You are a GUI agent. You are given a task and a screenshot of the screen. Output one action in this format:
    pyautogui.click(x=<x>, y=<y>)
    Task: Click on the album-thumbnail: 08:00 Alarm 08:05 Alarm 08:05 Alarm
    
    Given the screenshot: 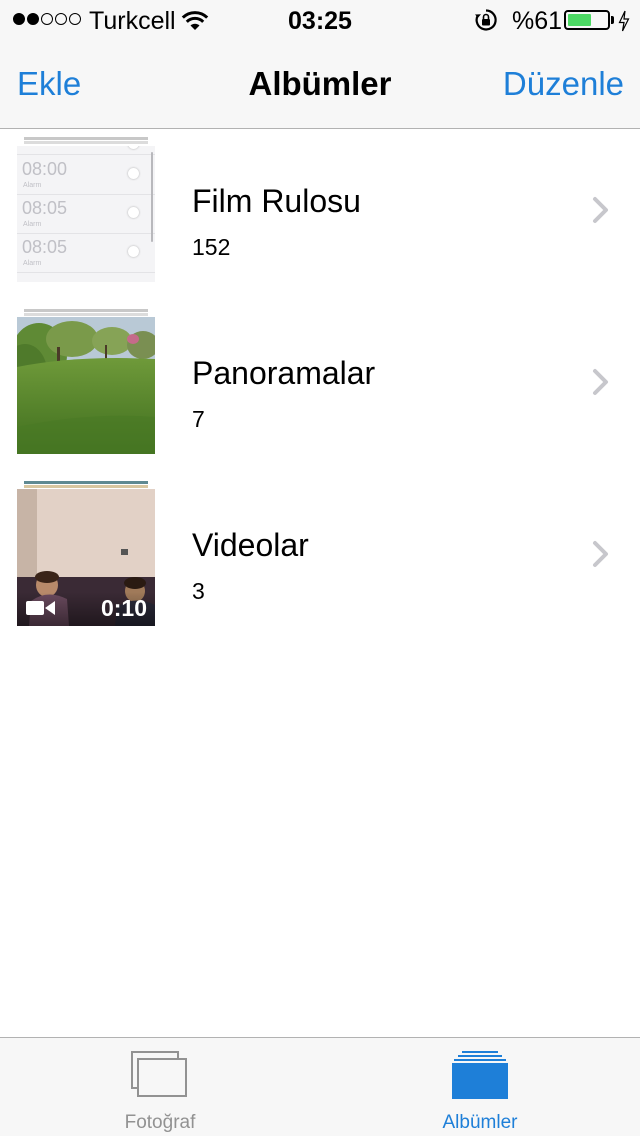 What is the action you would take?
    pyautogui.click(x=86, y=209)
    